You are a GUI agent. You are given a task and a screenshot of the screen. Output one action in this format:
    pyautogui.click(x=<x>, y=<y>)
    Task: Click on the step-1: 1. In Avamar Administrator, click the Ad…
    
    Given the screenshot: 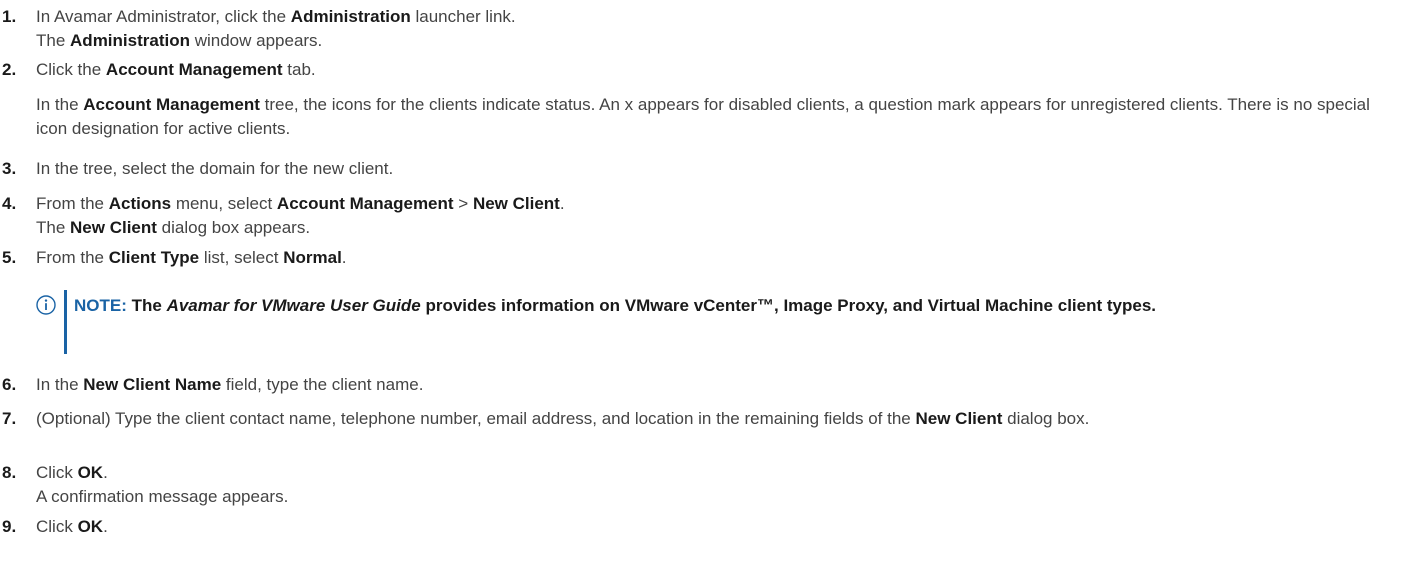 What is the action you would take?
    pyautogui.click(x=695, y=29)
    